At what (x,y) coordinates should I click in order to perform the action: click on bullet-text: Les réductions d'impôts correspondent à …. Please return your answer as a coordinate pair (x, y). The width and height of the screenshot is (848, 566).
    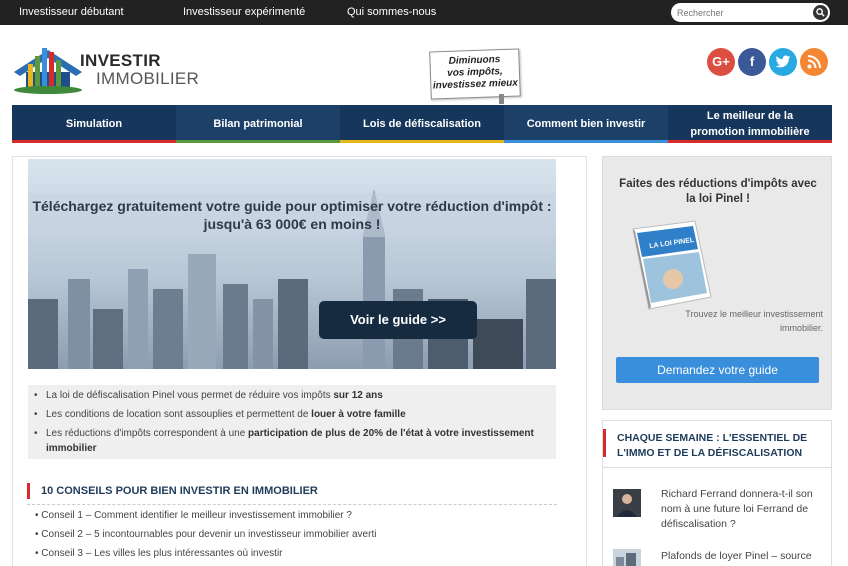
    Looking at the image, I should click on (147, 433).